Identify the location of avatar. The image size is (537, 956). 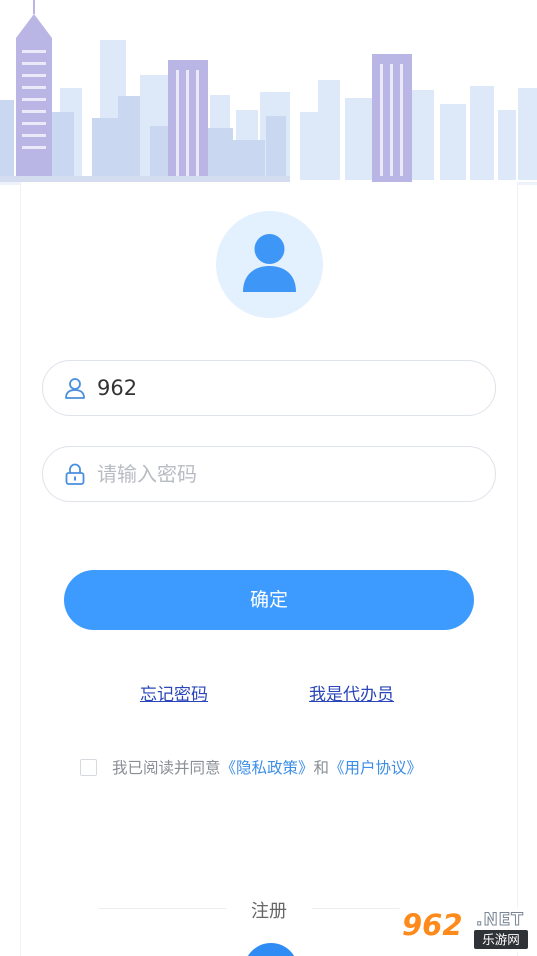
(269, 264).